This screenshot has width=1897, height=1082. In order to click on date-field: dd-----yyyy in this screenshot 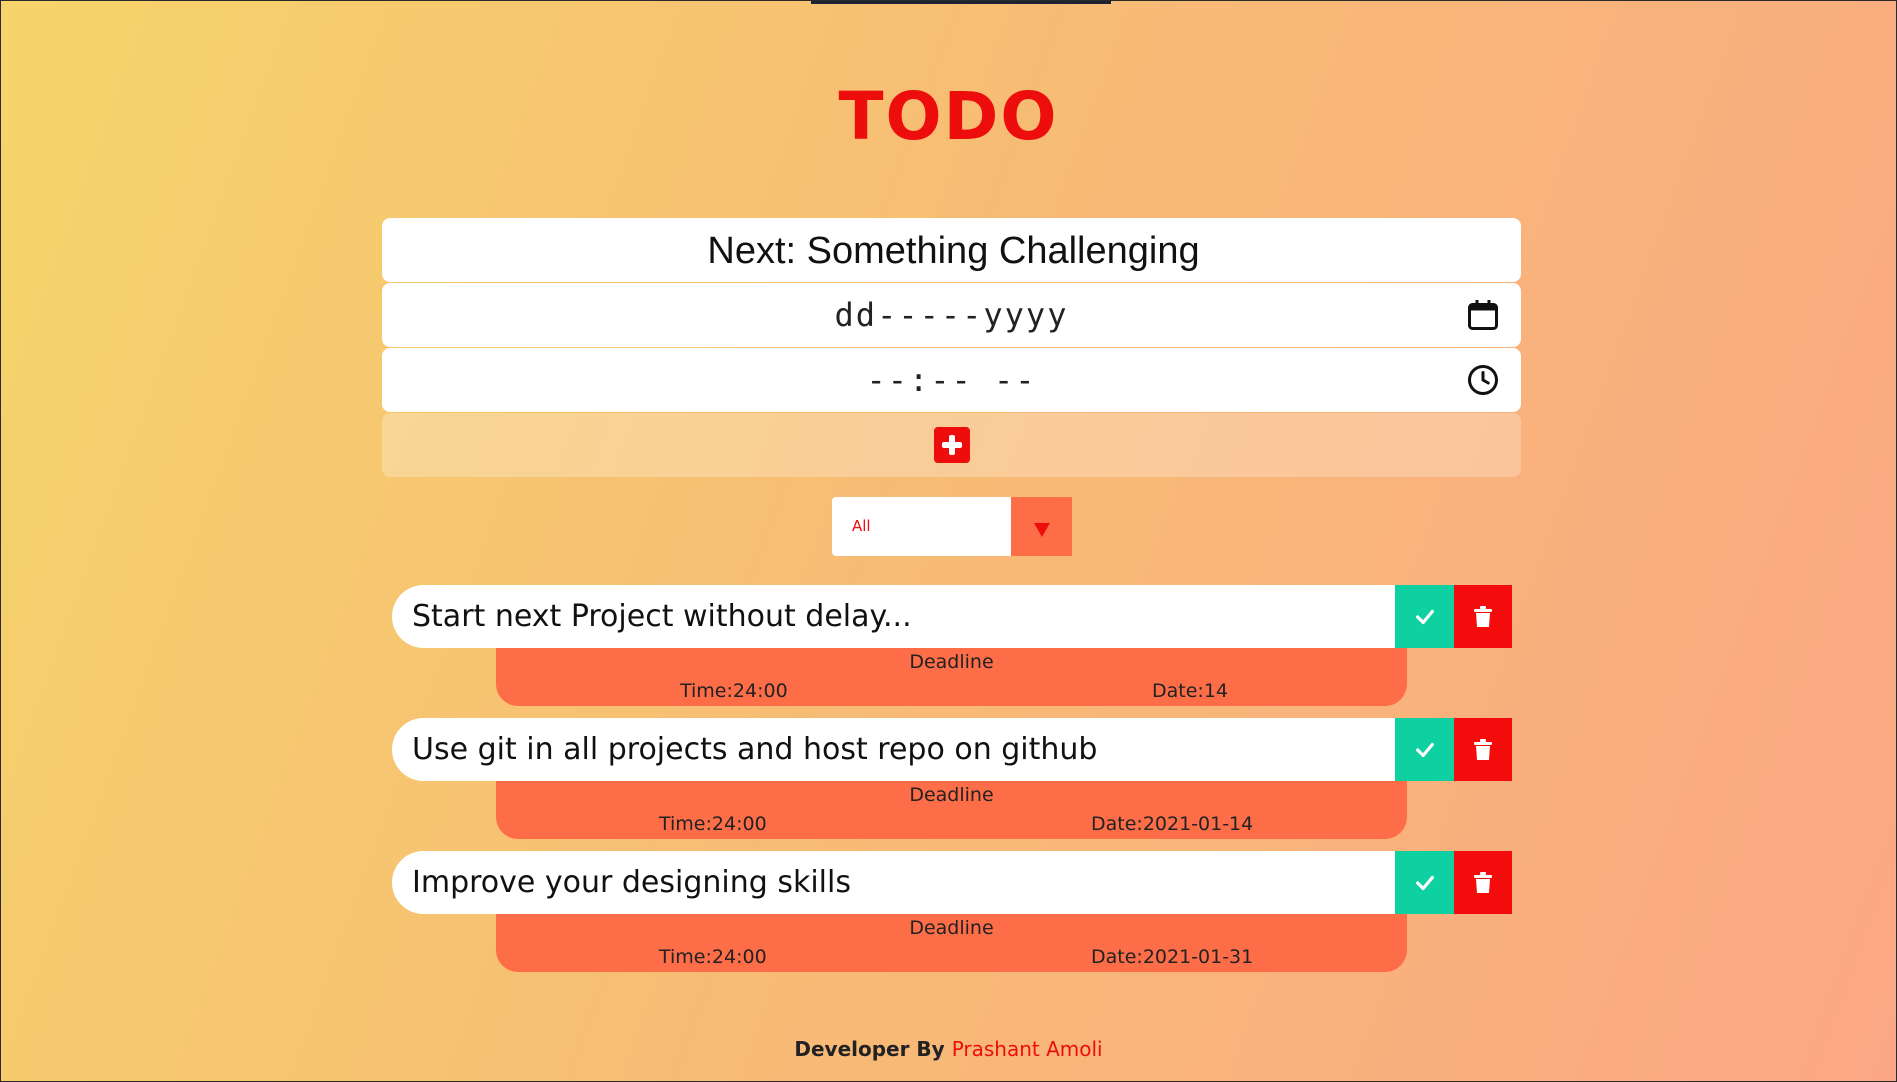, I will do `click(951, 315)`.